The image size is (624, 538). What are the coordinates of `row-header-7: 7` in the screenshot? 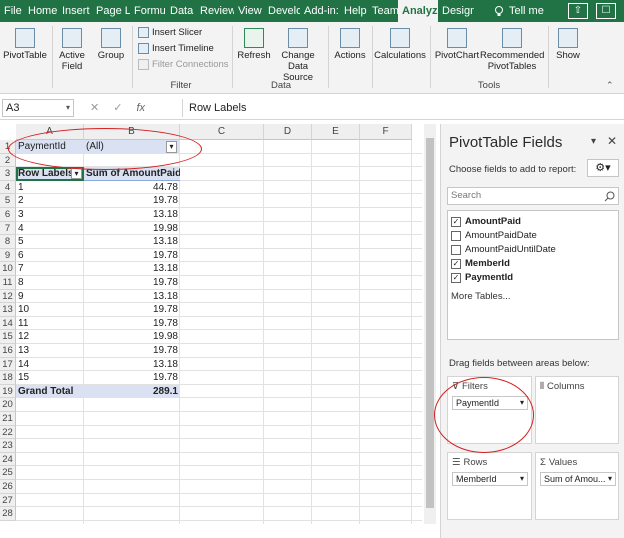 It's located at (8, 228).